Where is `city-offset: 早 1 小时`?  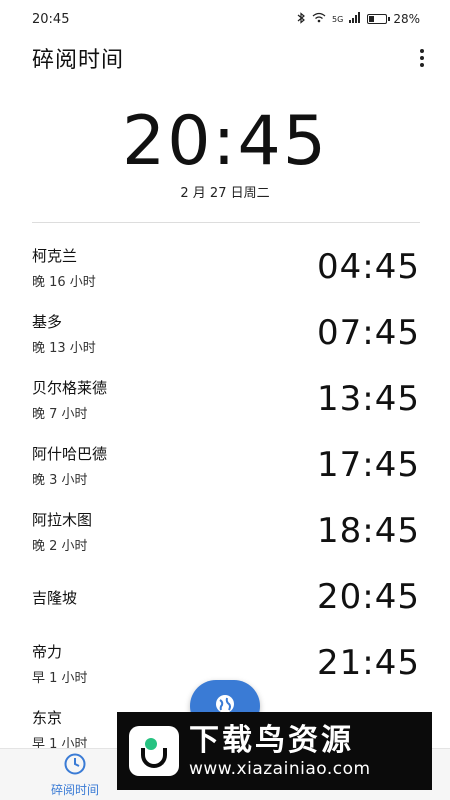
city-offset: 早 1 小时 is located at coordinates (60, 678).